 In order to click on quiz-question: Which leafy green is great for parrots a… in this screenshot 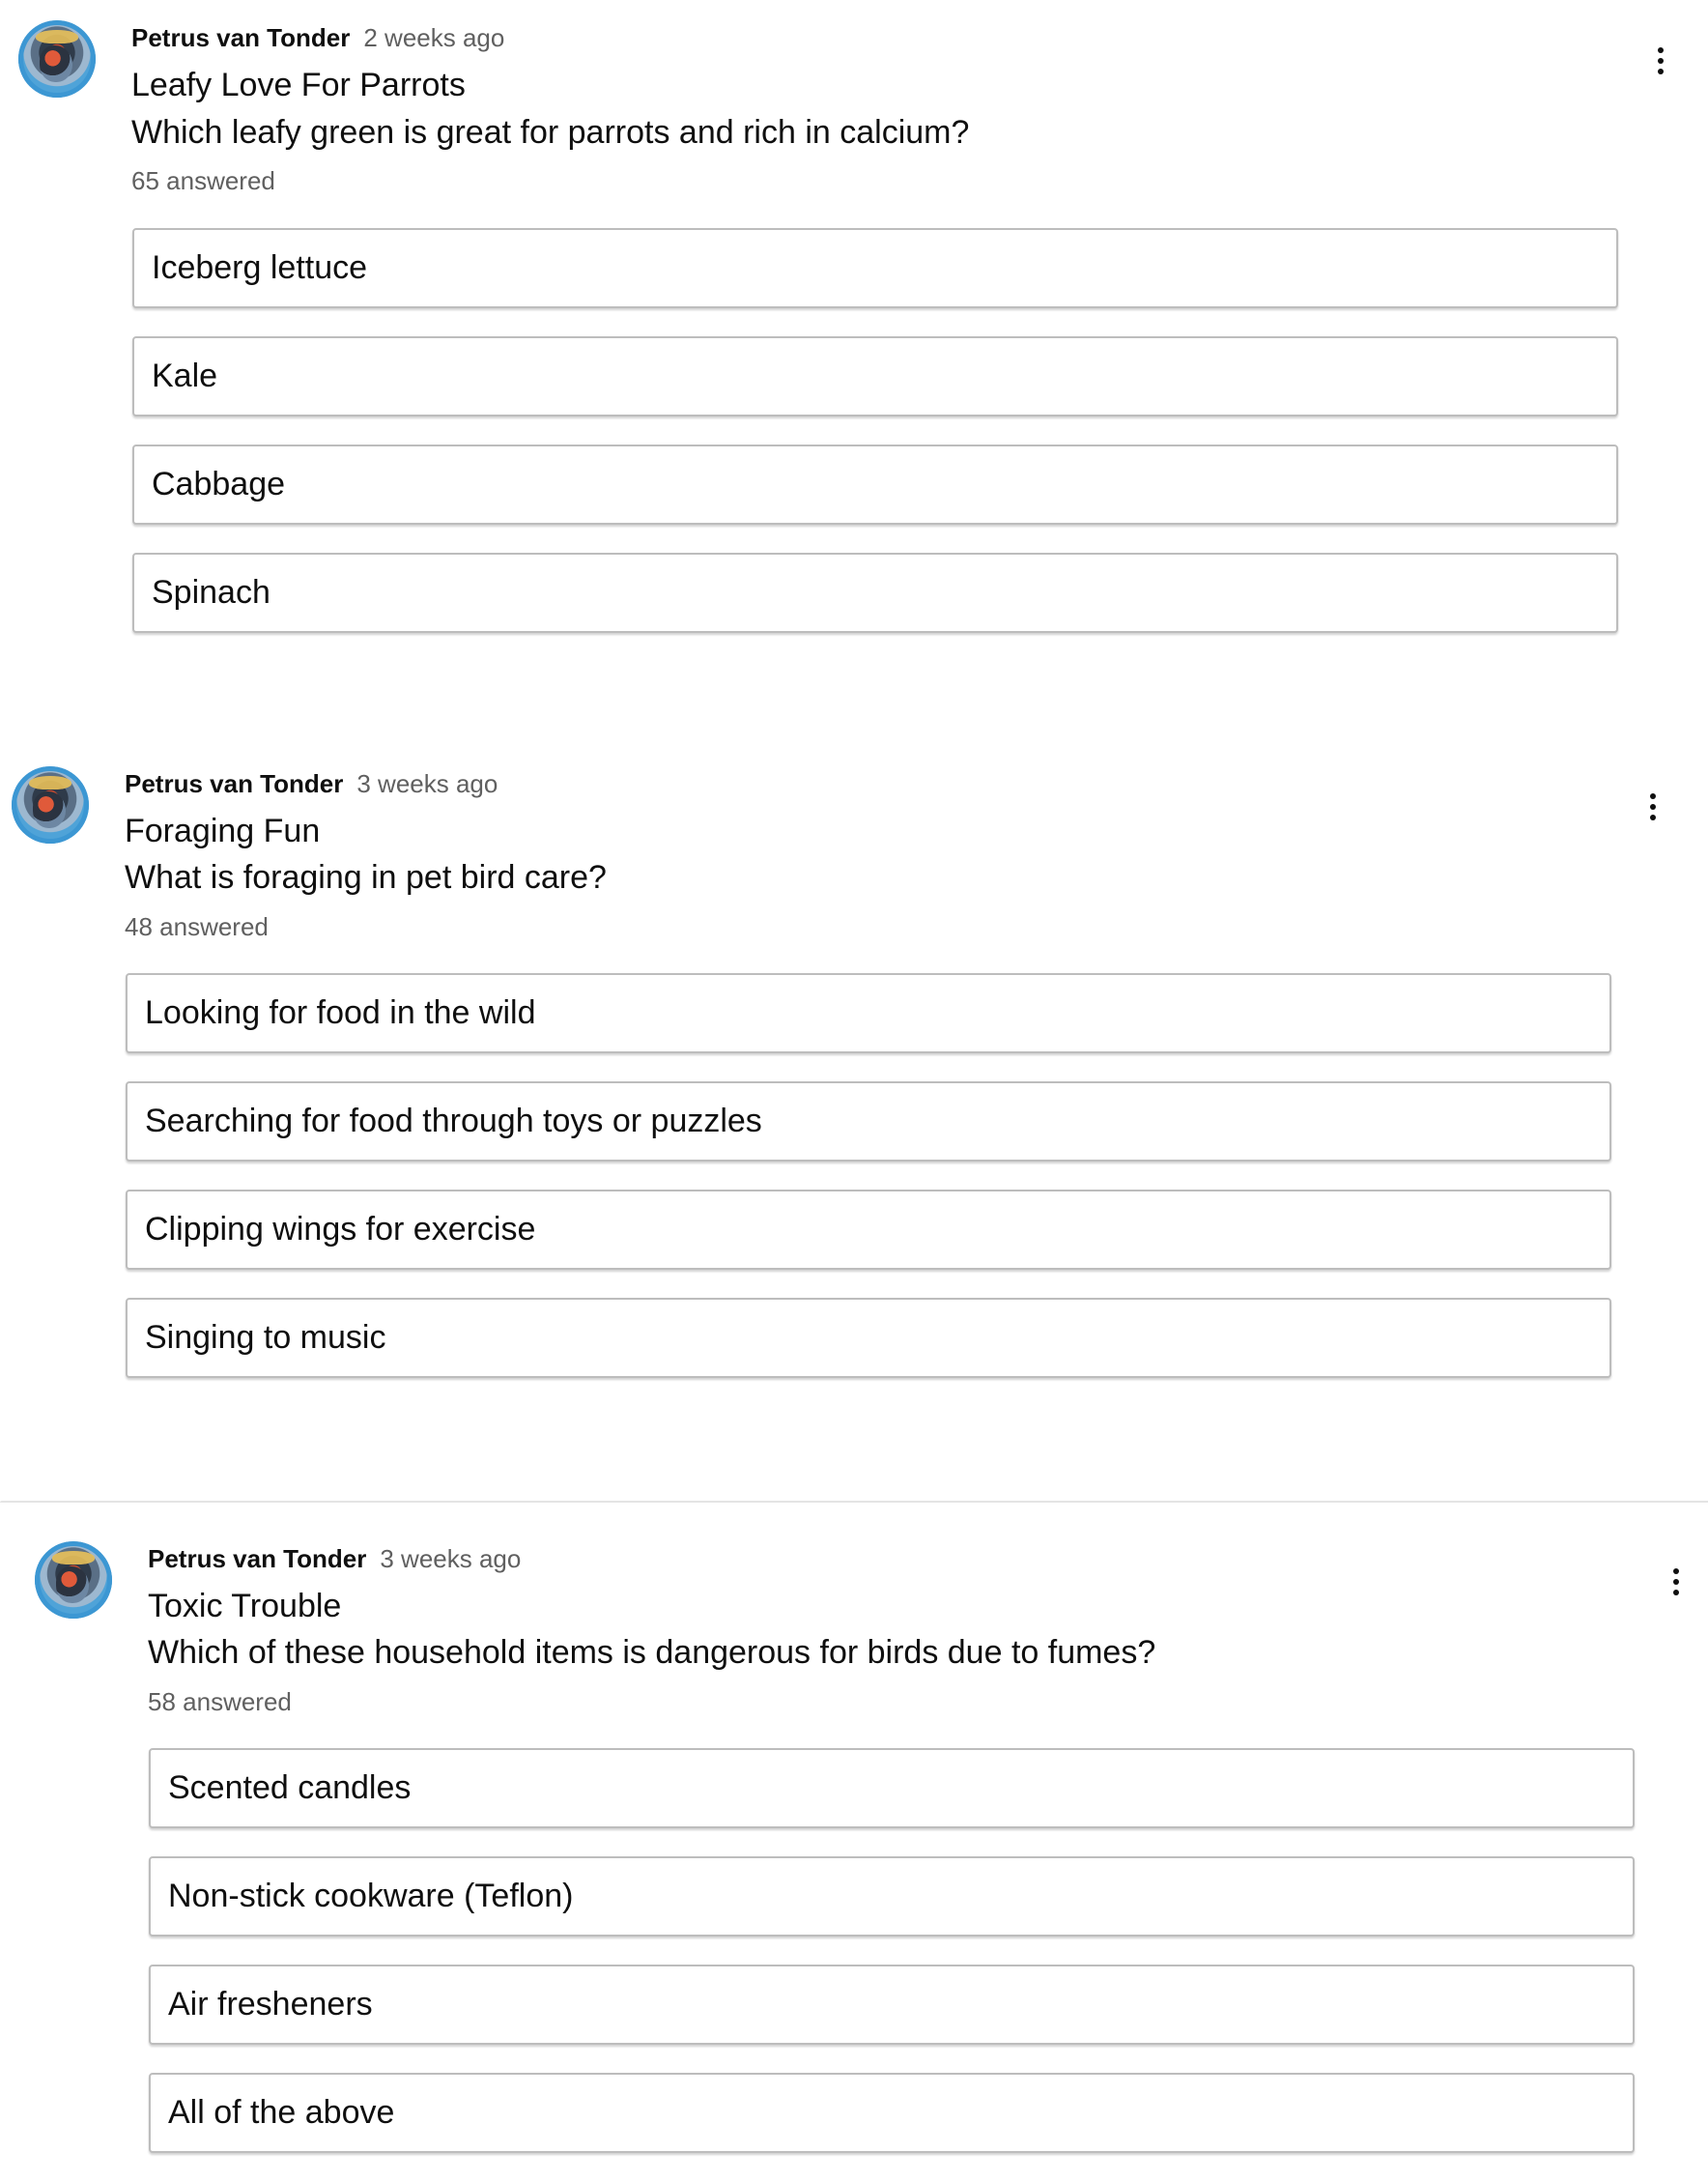, I will do `click(551, 132)`.